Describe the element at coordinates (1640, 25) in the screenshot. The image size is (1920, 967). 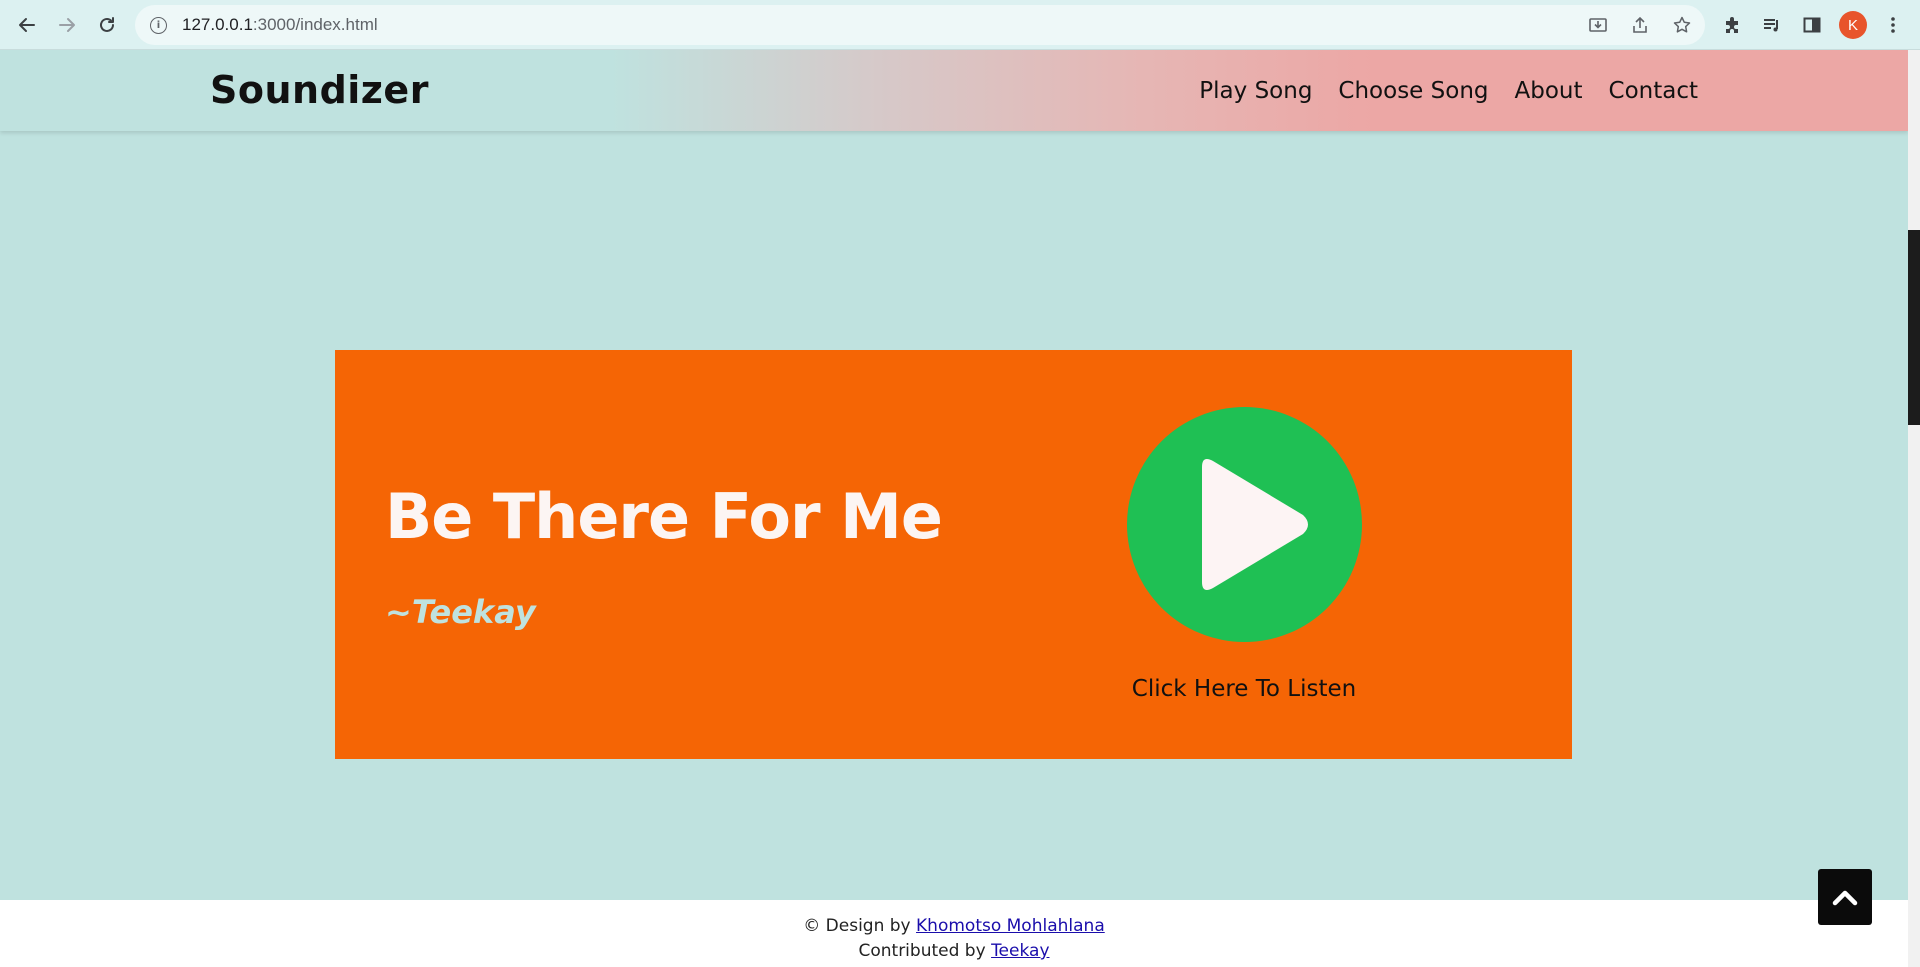
I see `share-icon` at that location.